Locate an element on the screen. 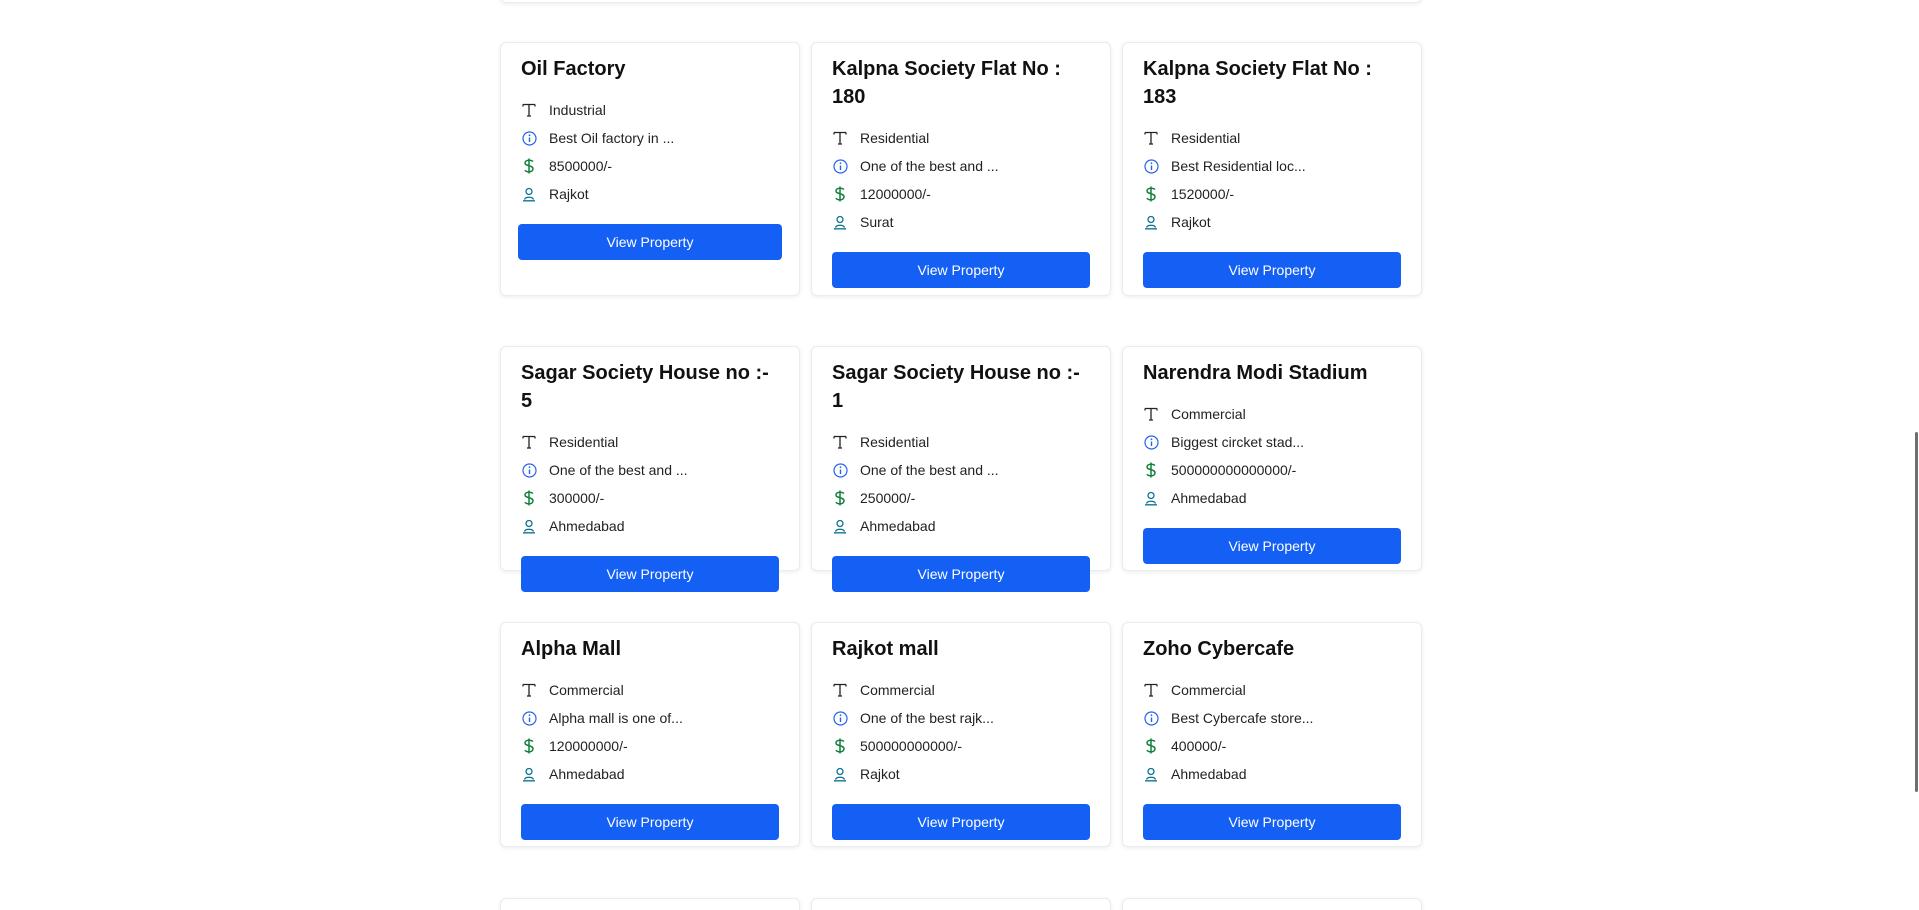  property-price-row: 500000000000000/- is located at coordinates (1272, 470).